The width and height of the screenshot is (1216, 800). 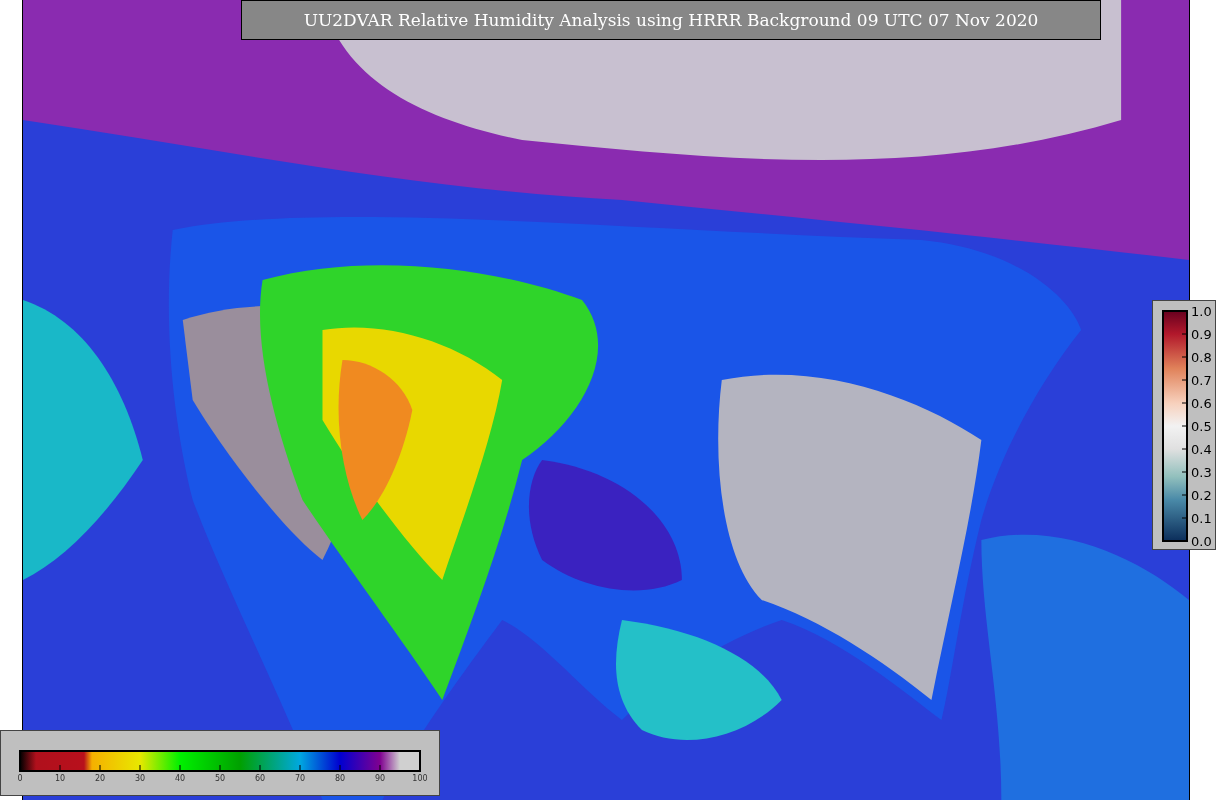 I want to click on tick-label: 90, so click(x=380, y=778).